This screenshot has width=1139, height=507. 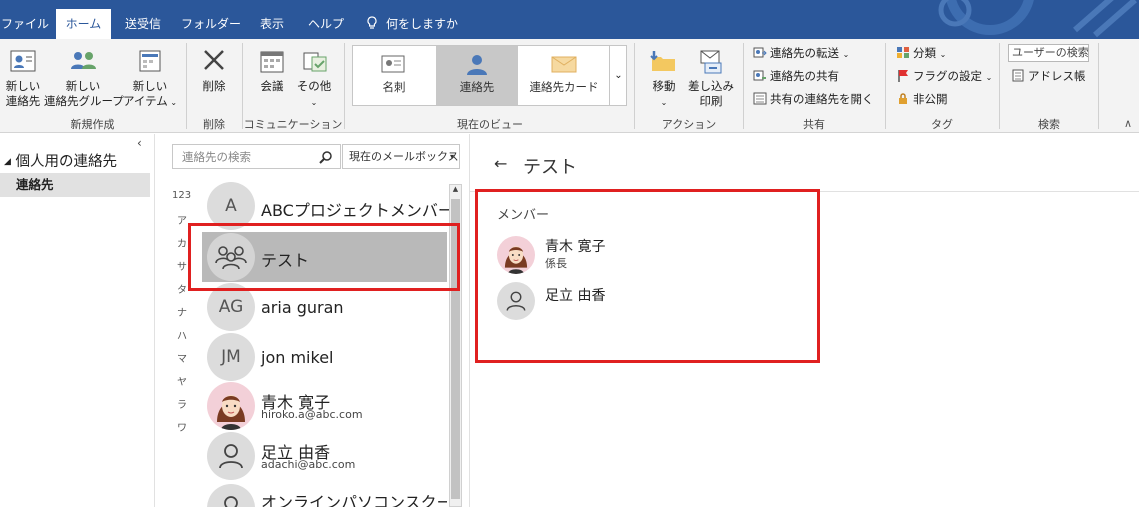 What do you see at coordinates (455, 191) in the screenshot?
I see `scroll-up-arrow-icon: ▲` at bounding box center [455, 191].